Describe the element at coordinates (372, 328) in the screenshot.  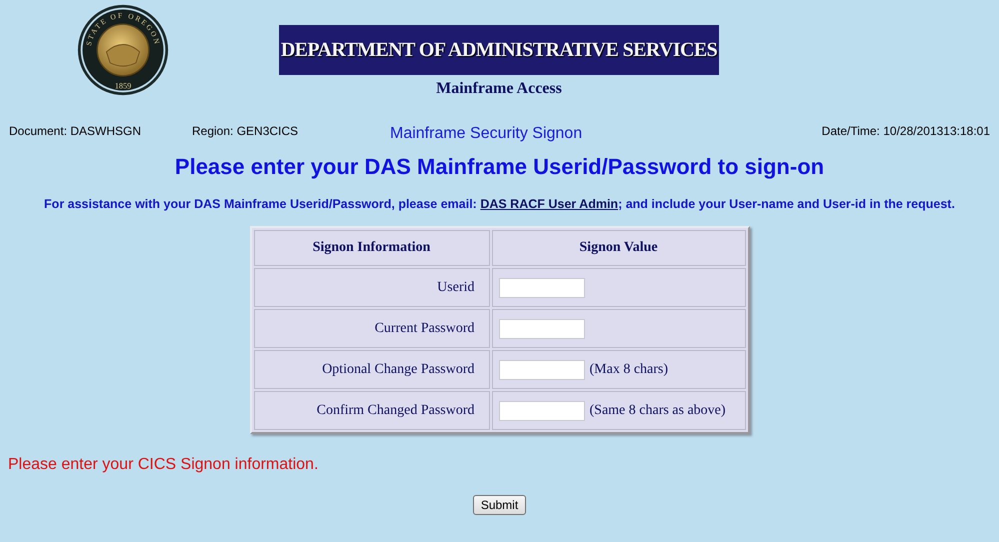
I see `field-label: Current Password` at that location.